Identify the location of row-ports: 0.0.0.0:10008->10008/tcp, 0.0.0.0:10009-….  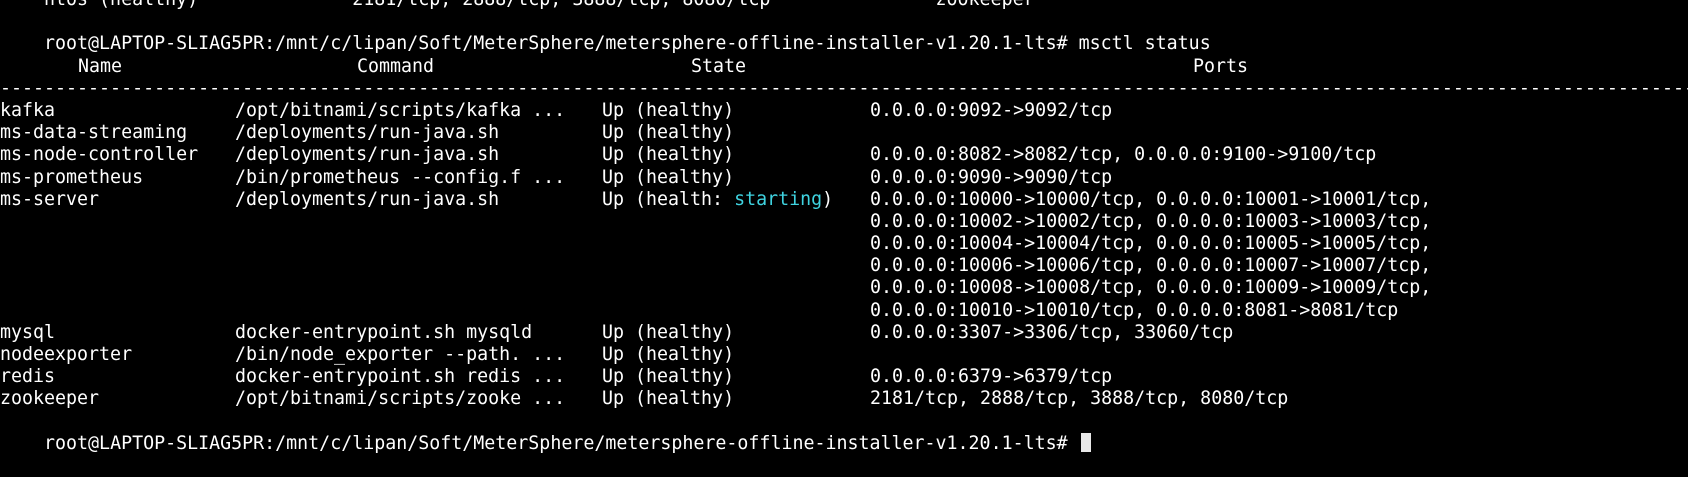
(1151, 288).